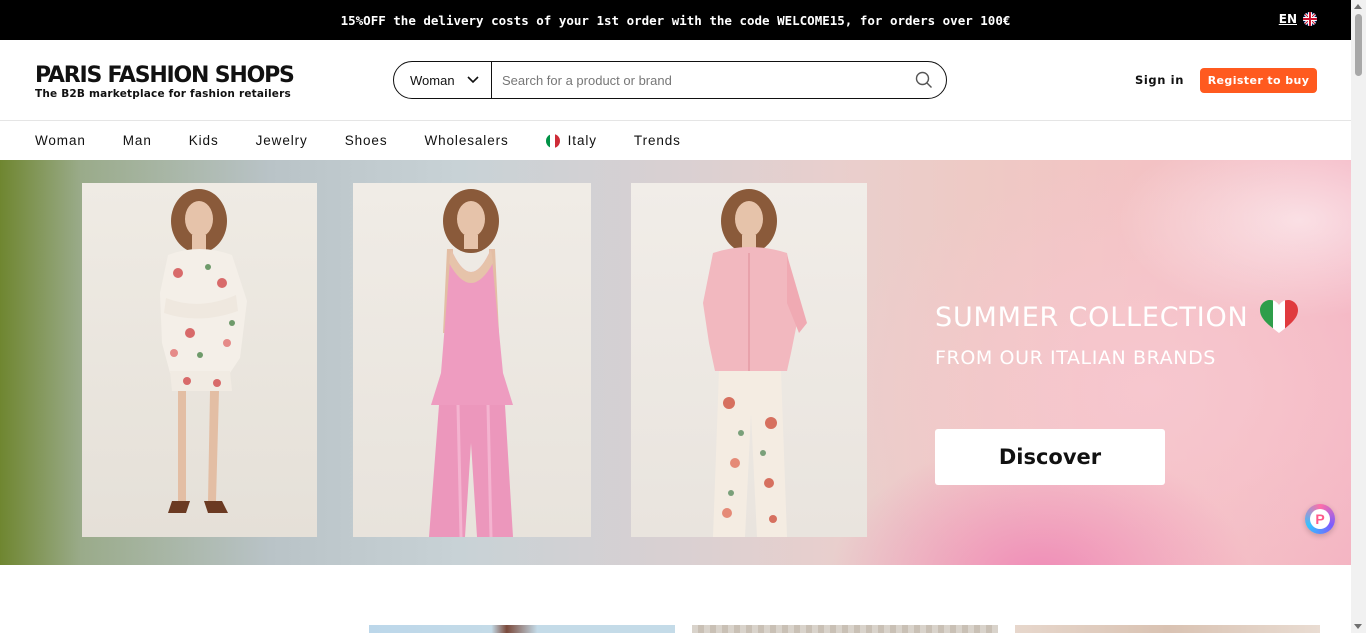 This screenshot has width=1366, height=633. What do you see at coordinates (1050, 457) in the screenshot?
I see `discover-button: Discover` at bounding box center [1050, 457].